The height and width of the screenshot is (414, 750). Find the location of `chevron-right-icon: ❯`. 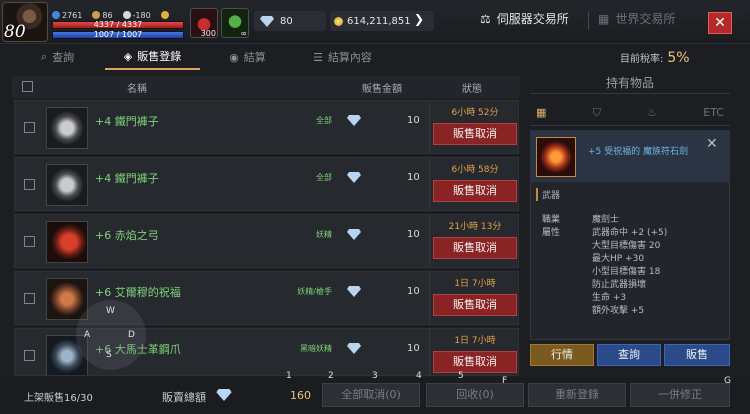

chevron-right-icon: ❯ is located at coordinates (419, 19).